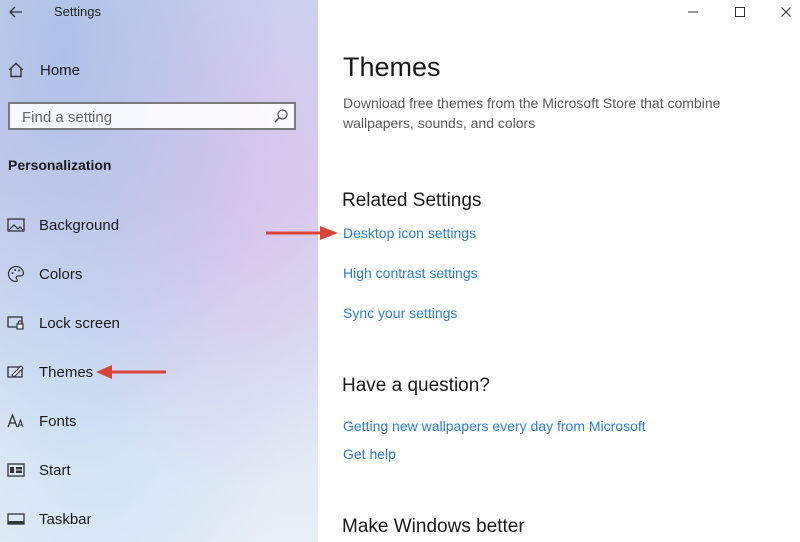 The height and width of the screenshot is (542, 800). I want to click on sidebar-item-taskbar: Taskbar, so click(159, 519).